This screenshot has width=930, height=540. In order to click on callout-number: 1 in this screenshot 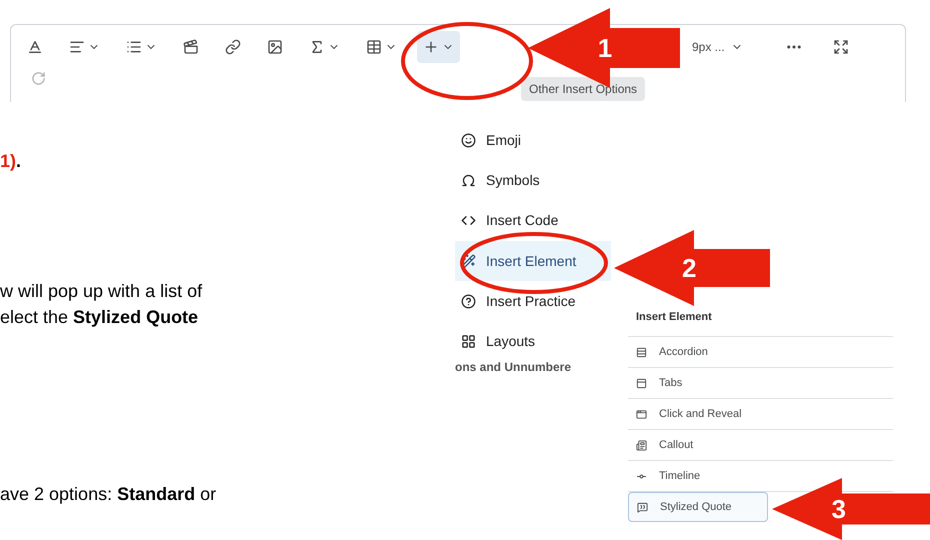, I will do `click(605, 48)`.